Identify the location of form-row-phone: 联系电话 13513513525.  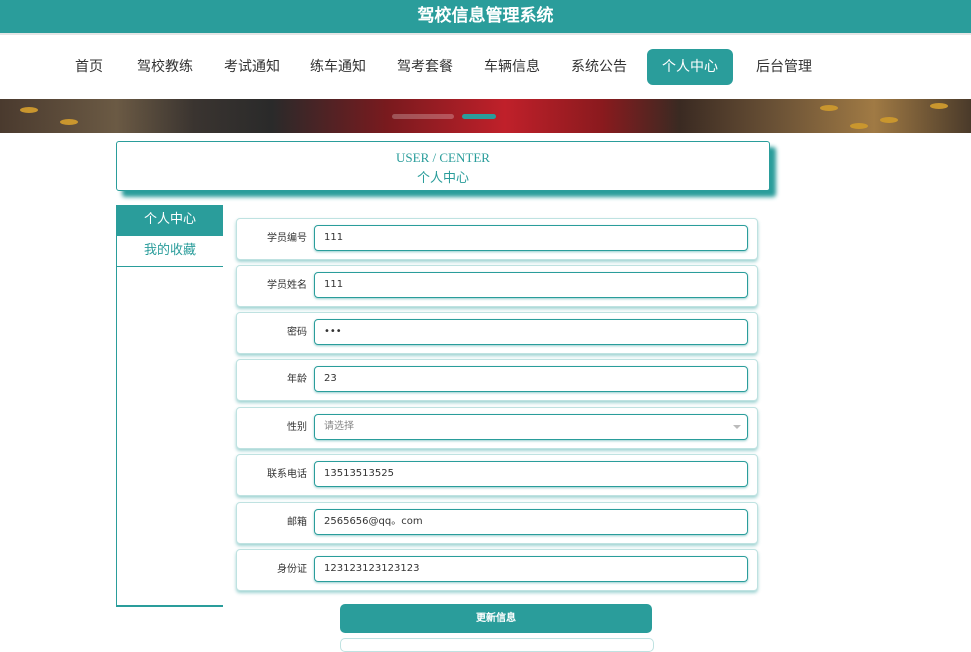
(497, 475).